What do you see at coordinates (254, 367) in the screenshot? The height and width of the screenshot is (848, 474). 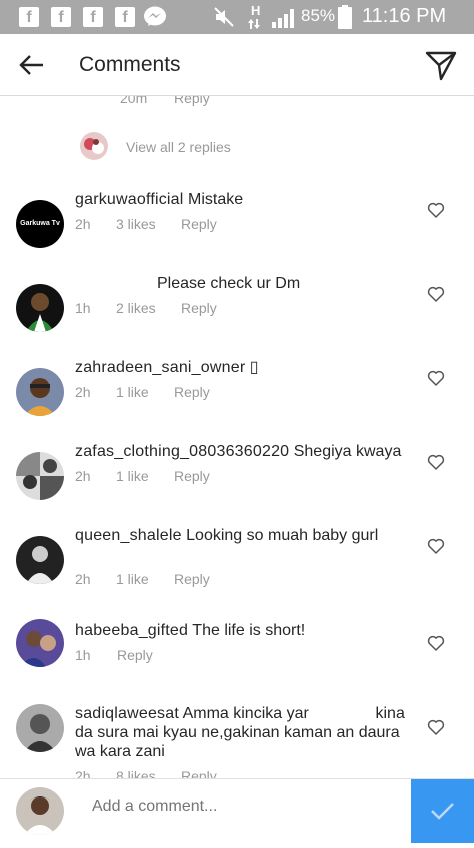 I see `comment-text: ▯` at bounding box center [254, 367].